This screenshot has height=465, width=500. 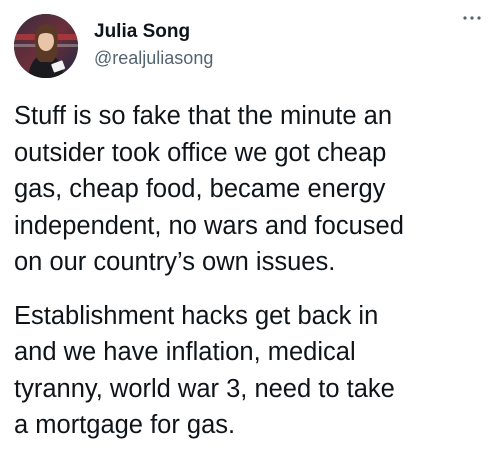 What do you see at coordinates (204, 388) in the screenshot?
I see `tweet-line: tyranny, world war 3, need to take` at bounding box center [204, 388].